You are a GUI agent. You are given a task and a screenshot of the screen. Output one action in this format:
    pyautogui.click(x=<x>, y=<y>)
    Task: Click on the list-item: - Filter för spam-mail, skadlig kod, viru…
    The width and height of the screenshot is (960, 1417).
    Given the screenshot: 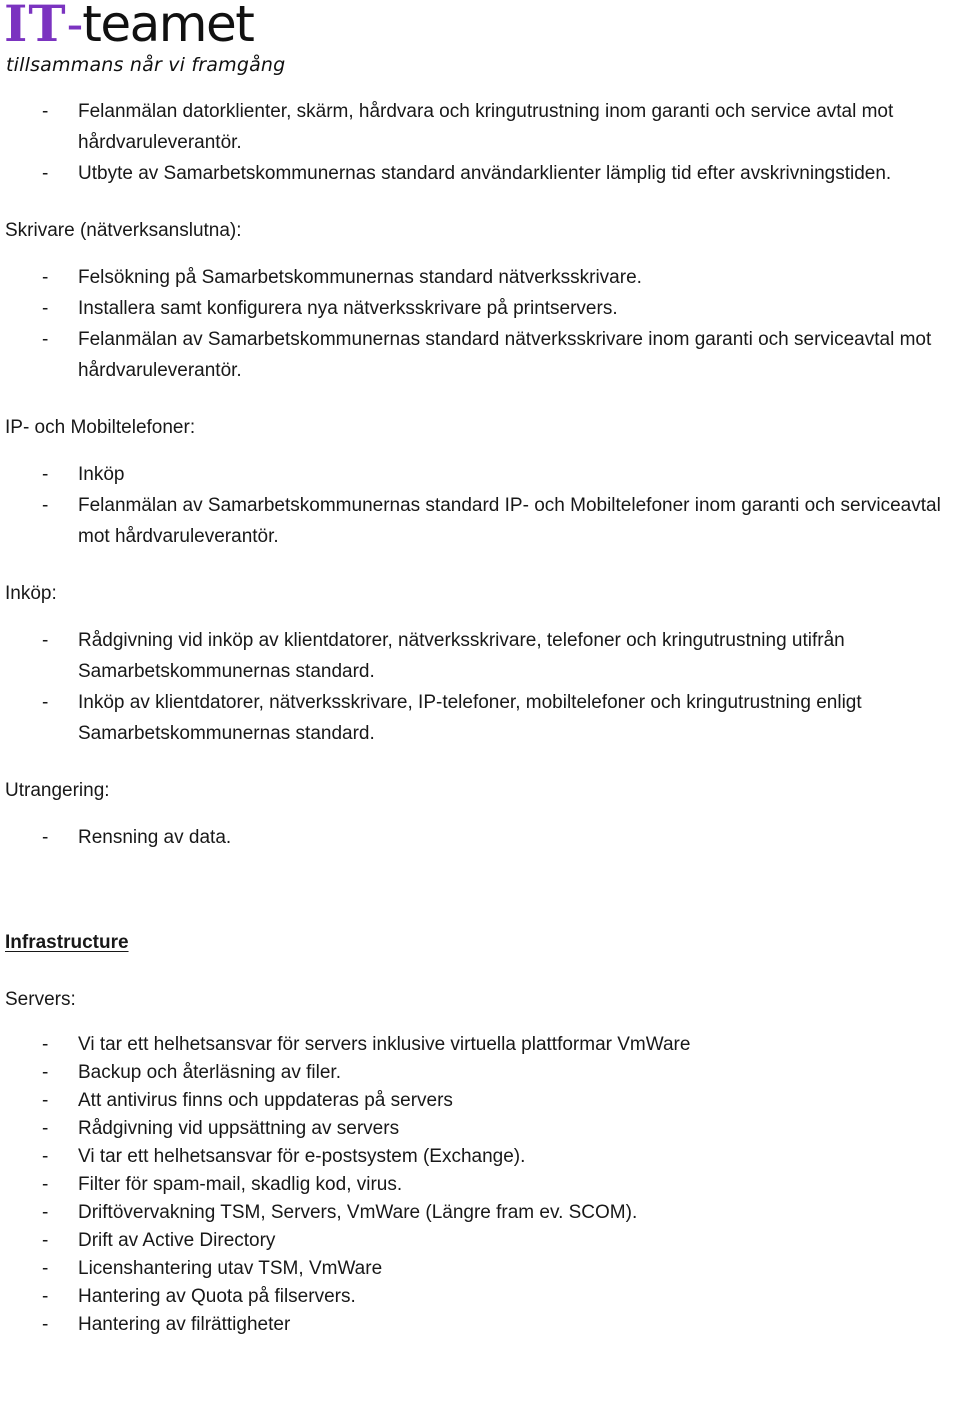 What is the action you would take?
    pyautogui.click(x=480, y=1185)
    